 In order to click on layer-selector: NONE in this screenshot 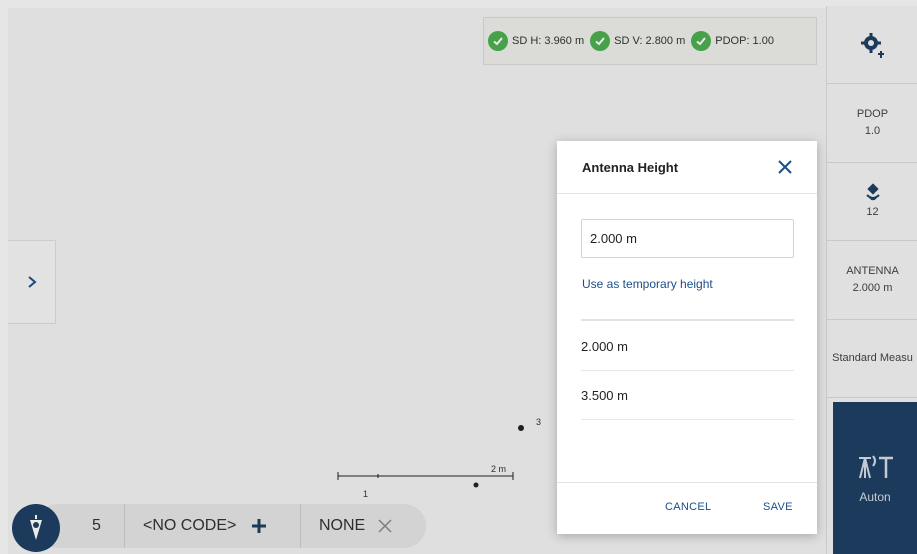, I will do `click(361, 526)`.